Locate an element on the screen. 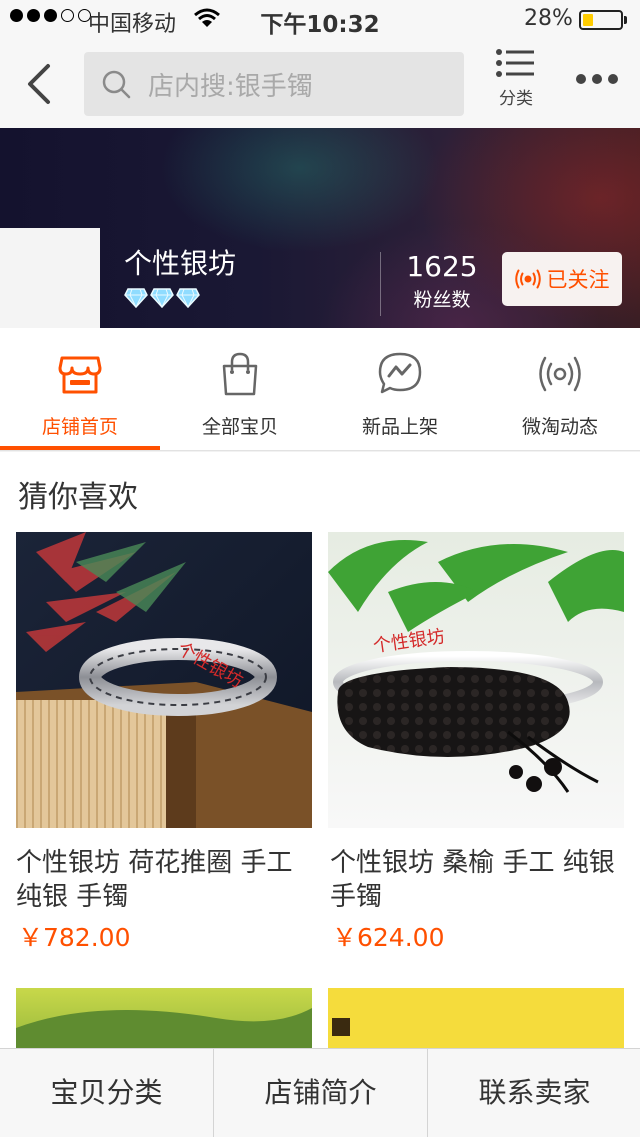 Image resolution: width=640 pixels, height=1137 pixels. fans-label: 粉丝数 is located at coordinates (442, 300).